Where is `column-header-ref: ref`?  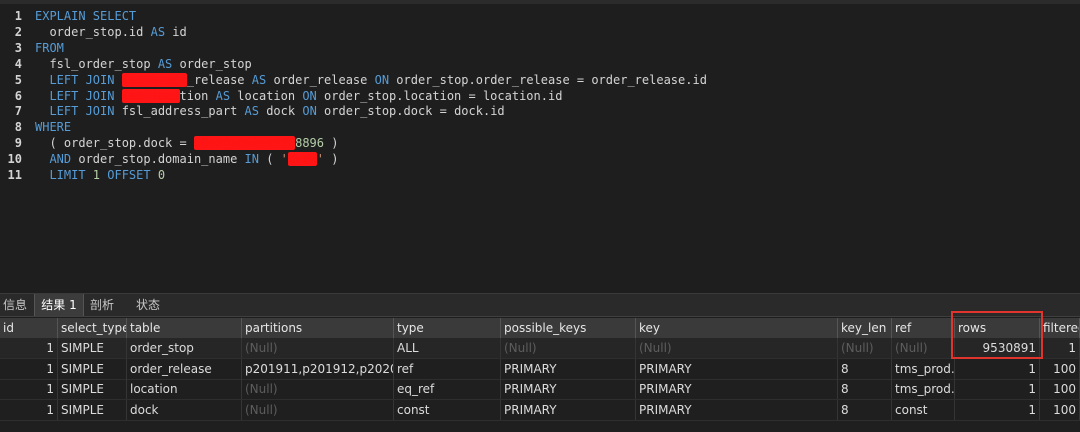
column-header-ref: ref is located at coordinates (923, 328).